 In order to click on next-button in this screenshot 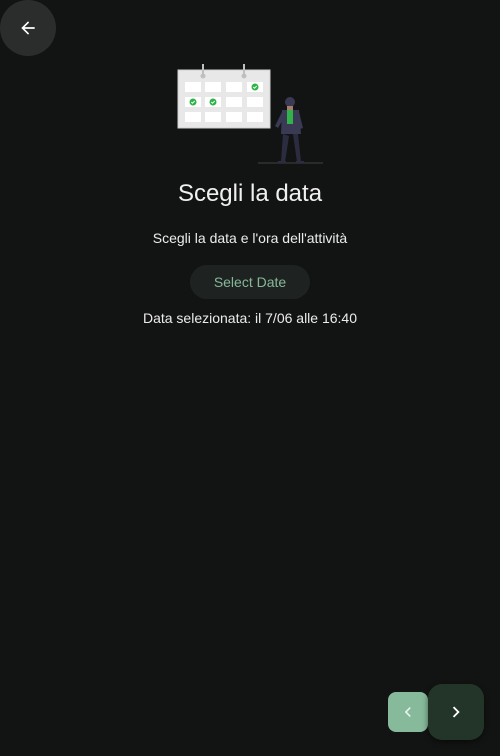, I will do `click(456, 712)`.